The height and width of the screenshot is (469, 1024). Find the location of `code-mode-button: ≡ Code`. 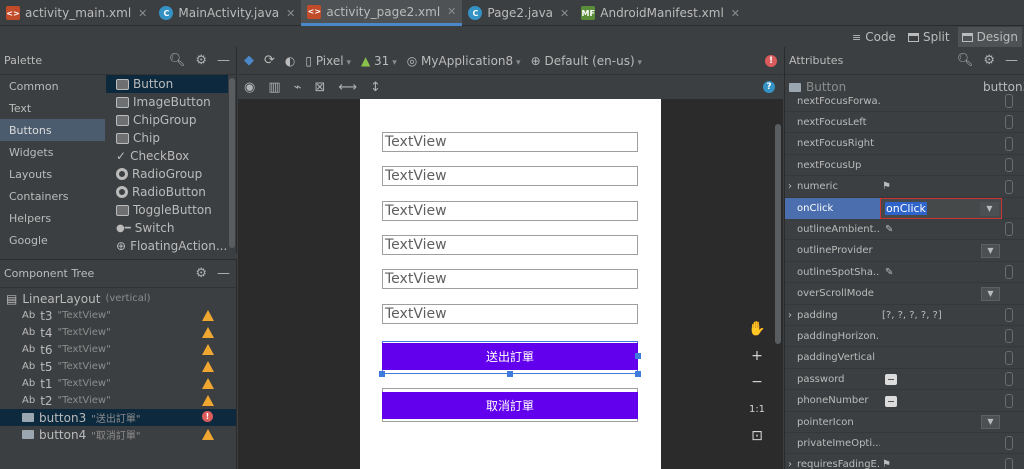

code-mode-button: ≡ Code is located at coordinates (874, 37).